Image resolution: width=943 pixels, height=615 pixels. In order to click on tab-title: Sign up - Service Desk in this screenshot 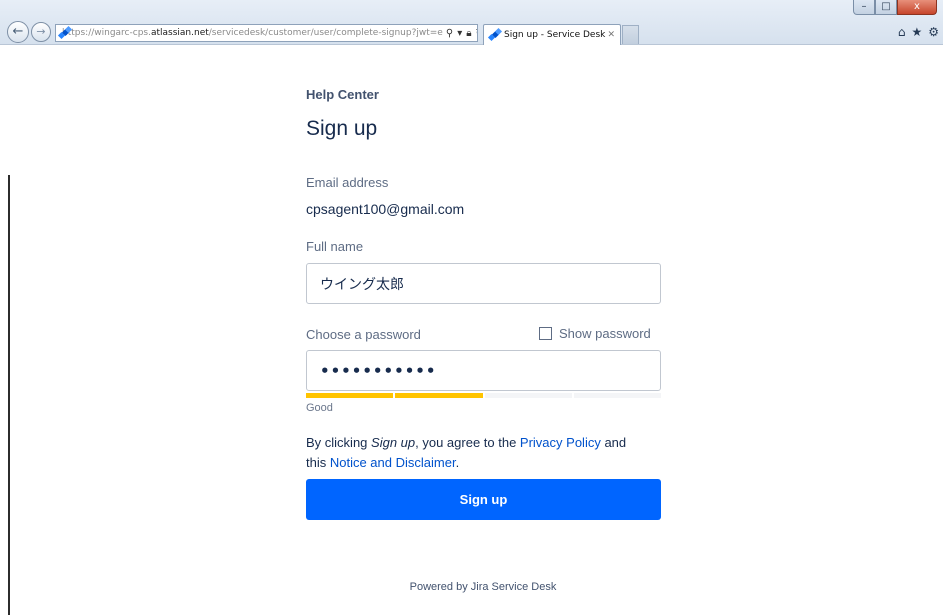, I will do `click(555, 35)`.